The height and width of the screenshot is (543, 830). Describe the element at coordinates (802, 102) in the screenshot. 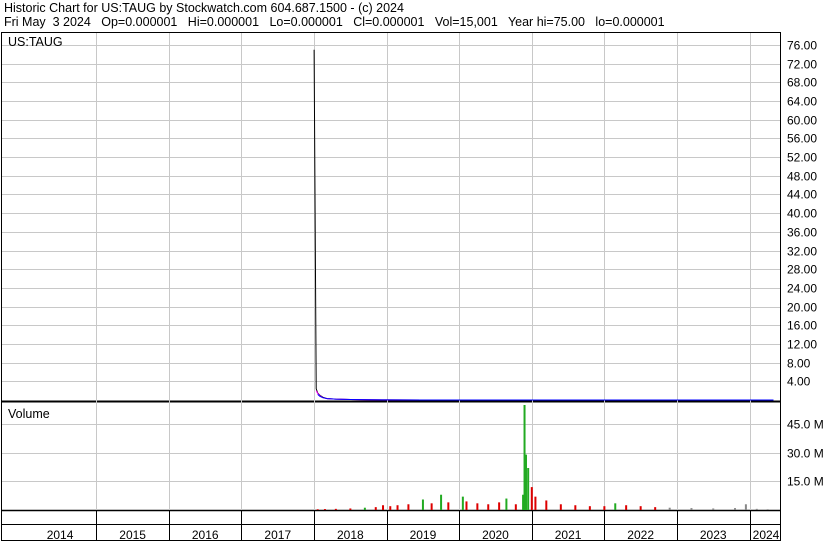

I see `price-y-tick: 64.00` at that location.